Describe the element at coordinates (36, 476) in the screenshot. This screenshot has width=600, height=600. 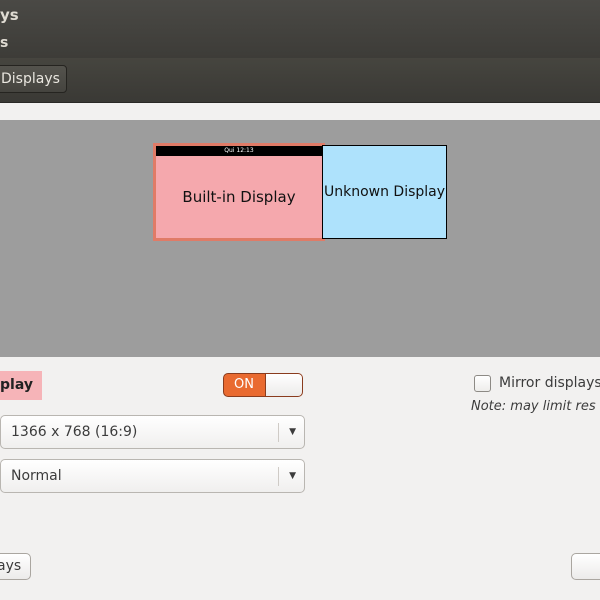
I see `rotation-value: Normal` at that location.